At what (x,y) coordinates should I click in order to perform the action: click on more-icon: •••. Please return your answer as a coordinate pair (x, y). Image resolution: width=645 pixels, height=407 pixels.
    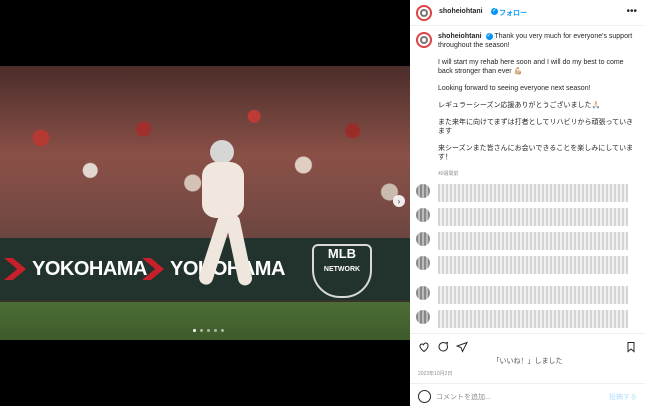
    Looking at the image, I should click on (631, 11).